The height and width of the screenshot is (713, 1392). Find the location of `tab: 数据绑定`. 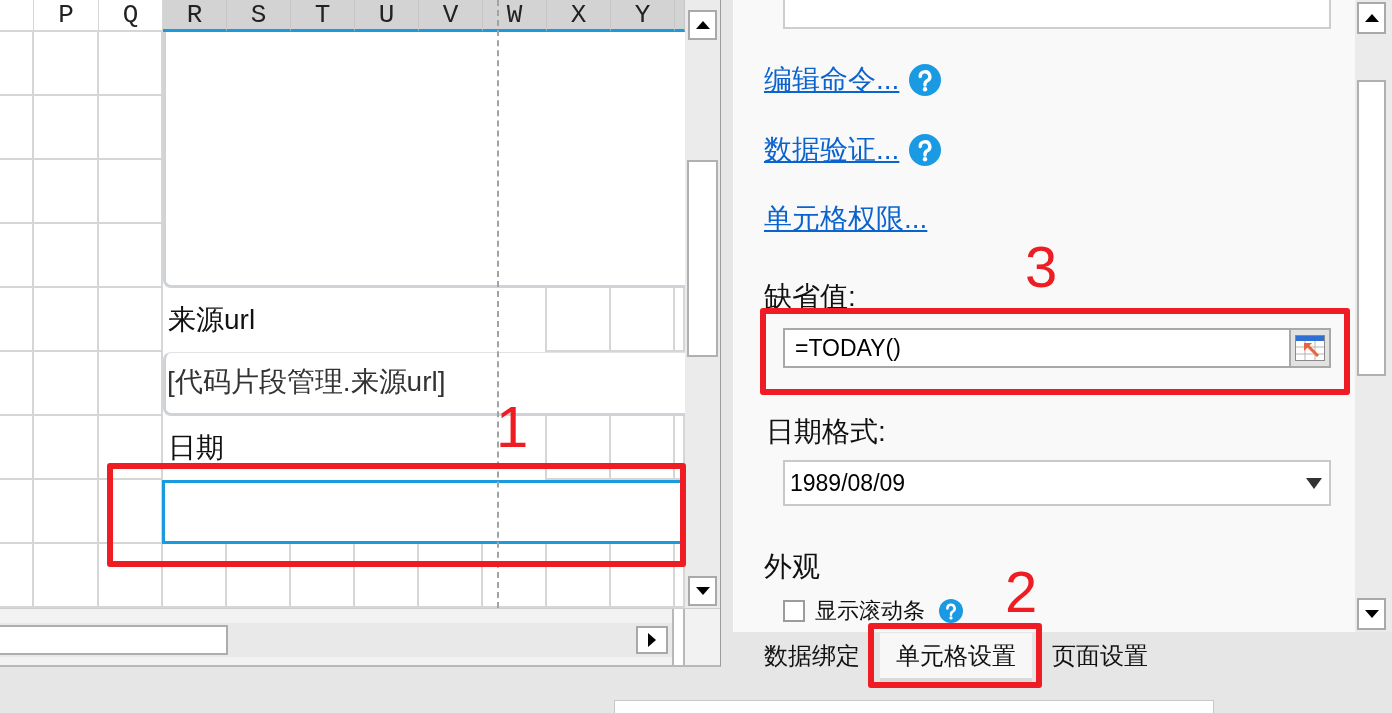

tab: 数据绑定 is located at coordinates (812, 658).